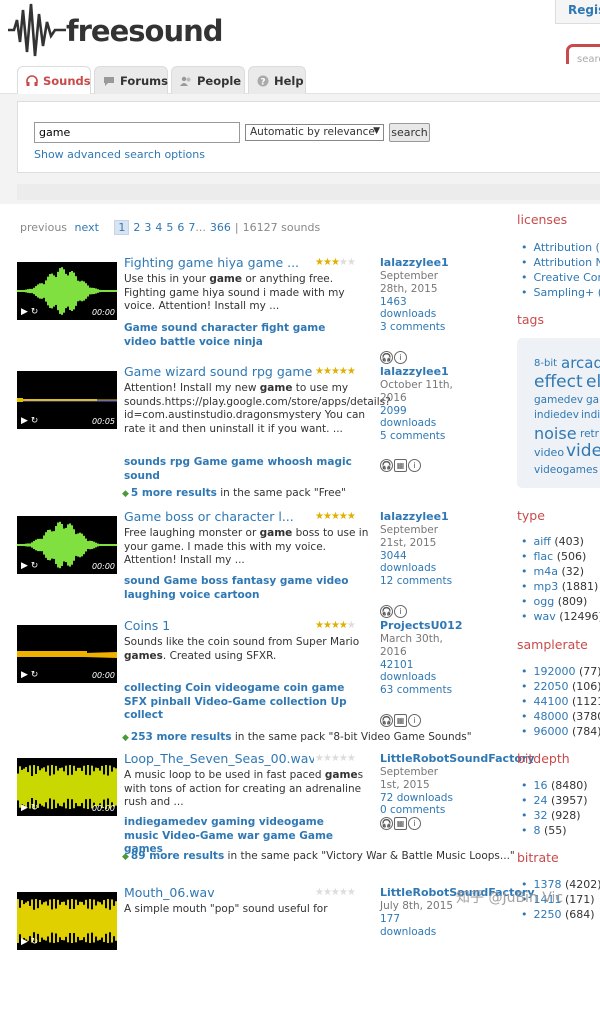  What do you see at coordinates (137, 132) in the screenshot?
I see `search-query-input` at bounding box center [137, 132].